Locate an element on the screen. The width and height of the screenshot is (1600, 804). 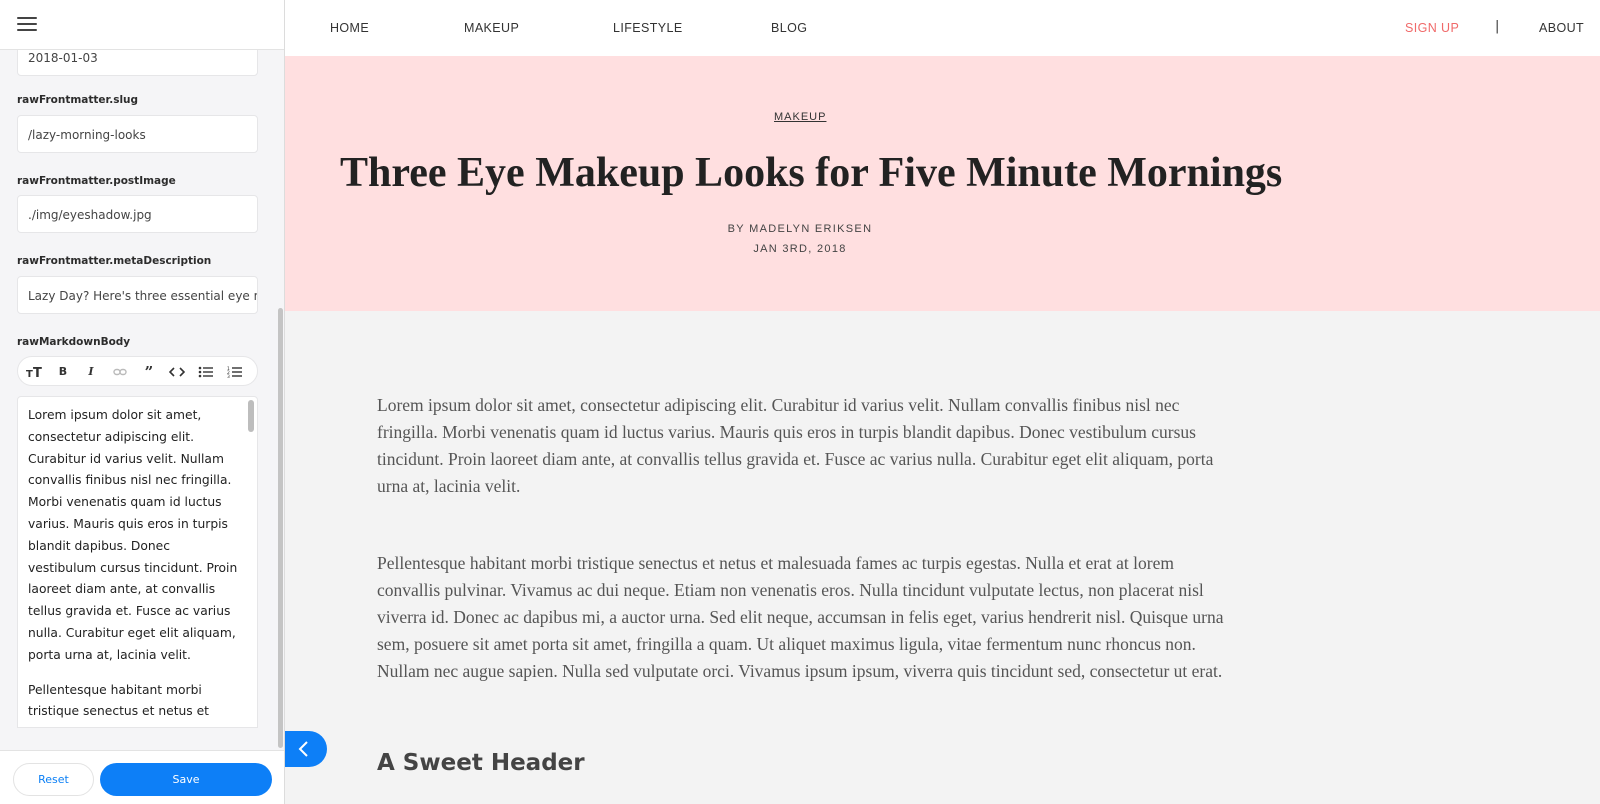
numbered-list-icon: 123 is located at coordinates (235, 372).